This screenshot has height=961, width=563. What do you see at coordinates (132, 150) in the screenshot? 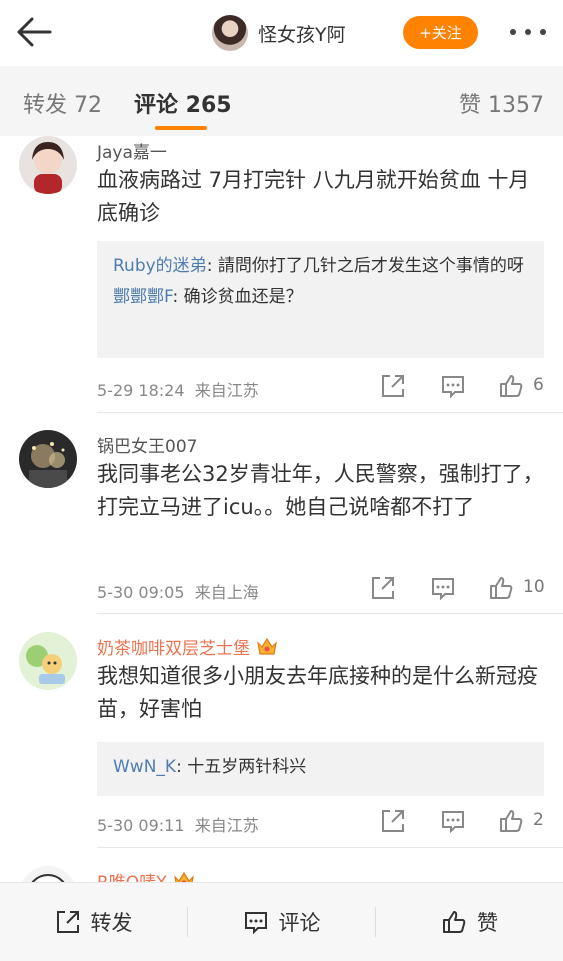
I see `comment-author: Jaya嘉一` at bounding box center [132, 150].